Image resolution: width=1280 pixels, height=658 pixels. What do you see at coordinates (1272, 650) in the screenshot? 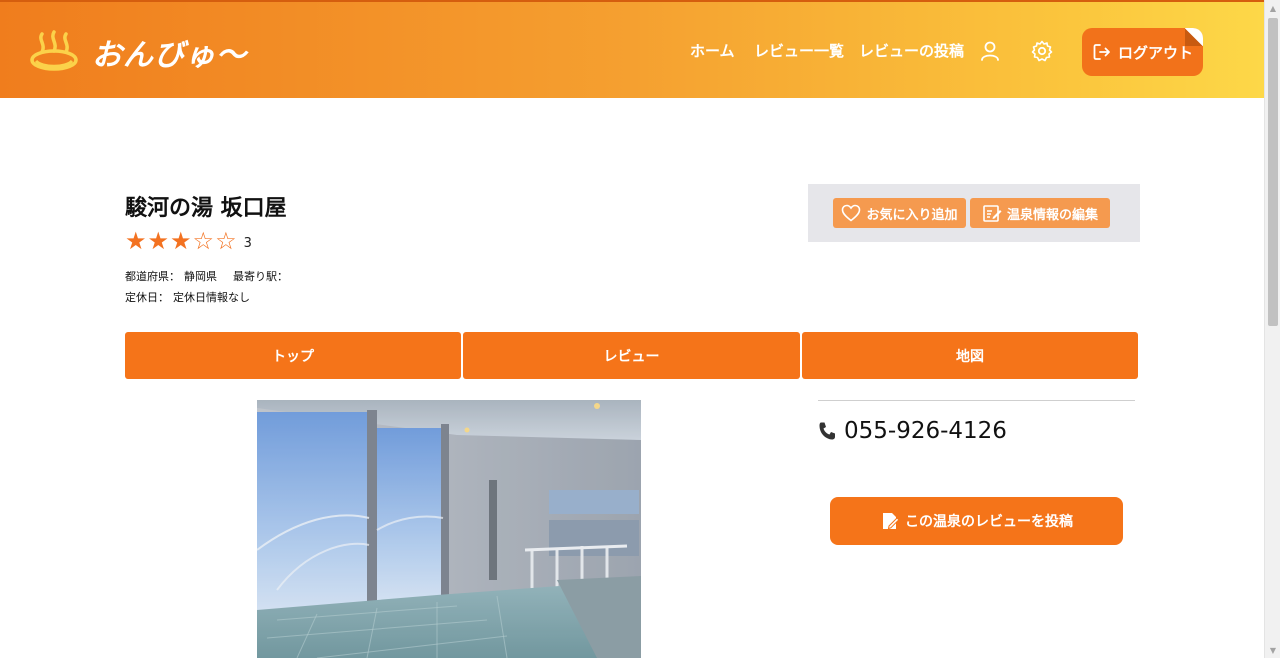
I see `scroll-down-arrow-icon: ▼` at bounding box center [1272, 650].